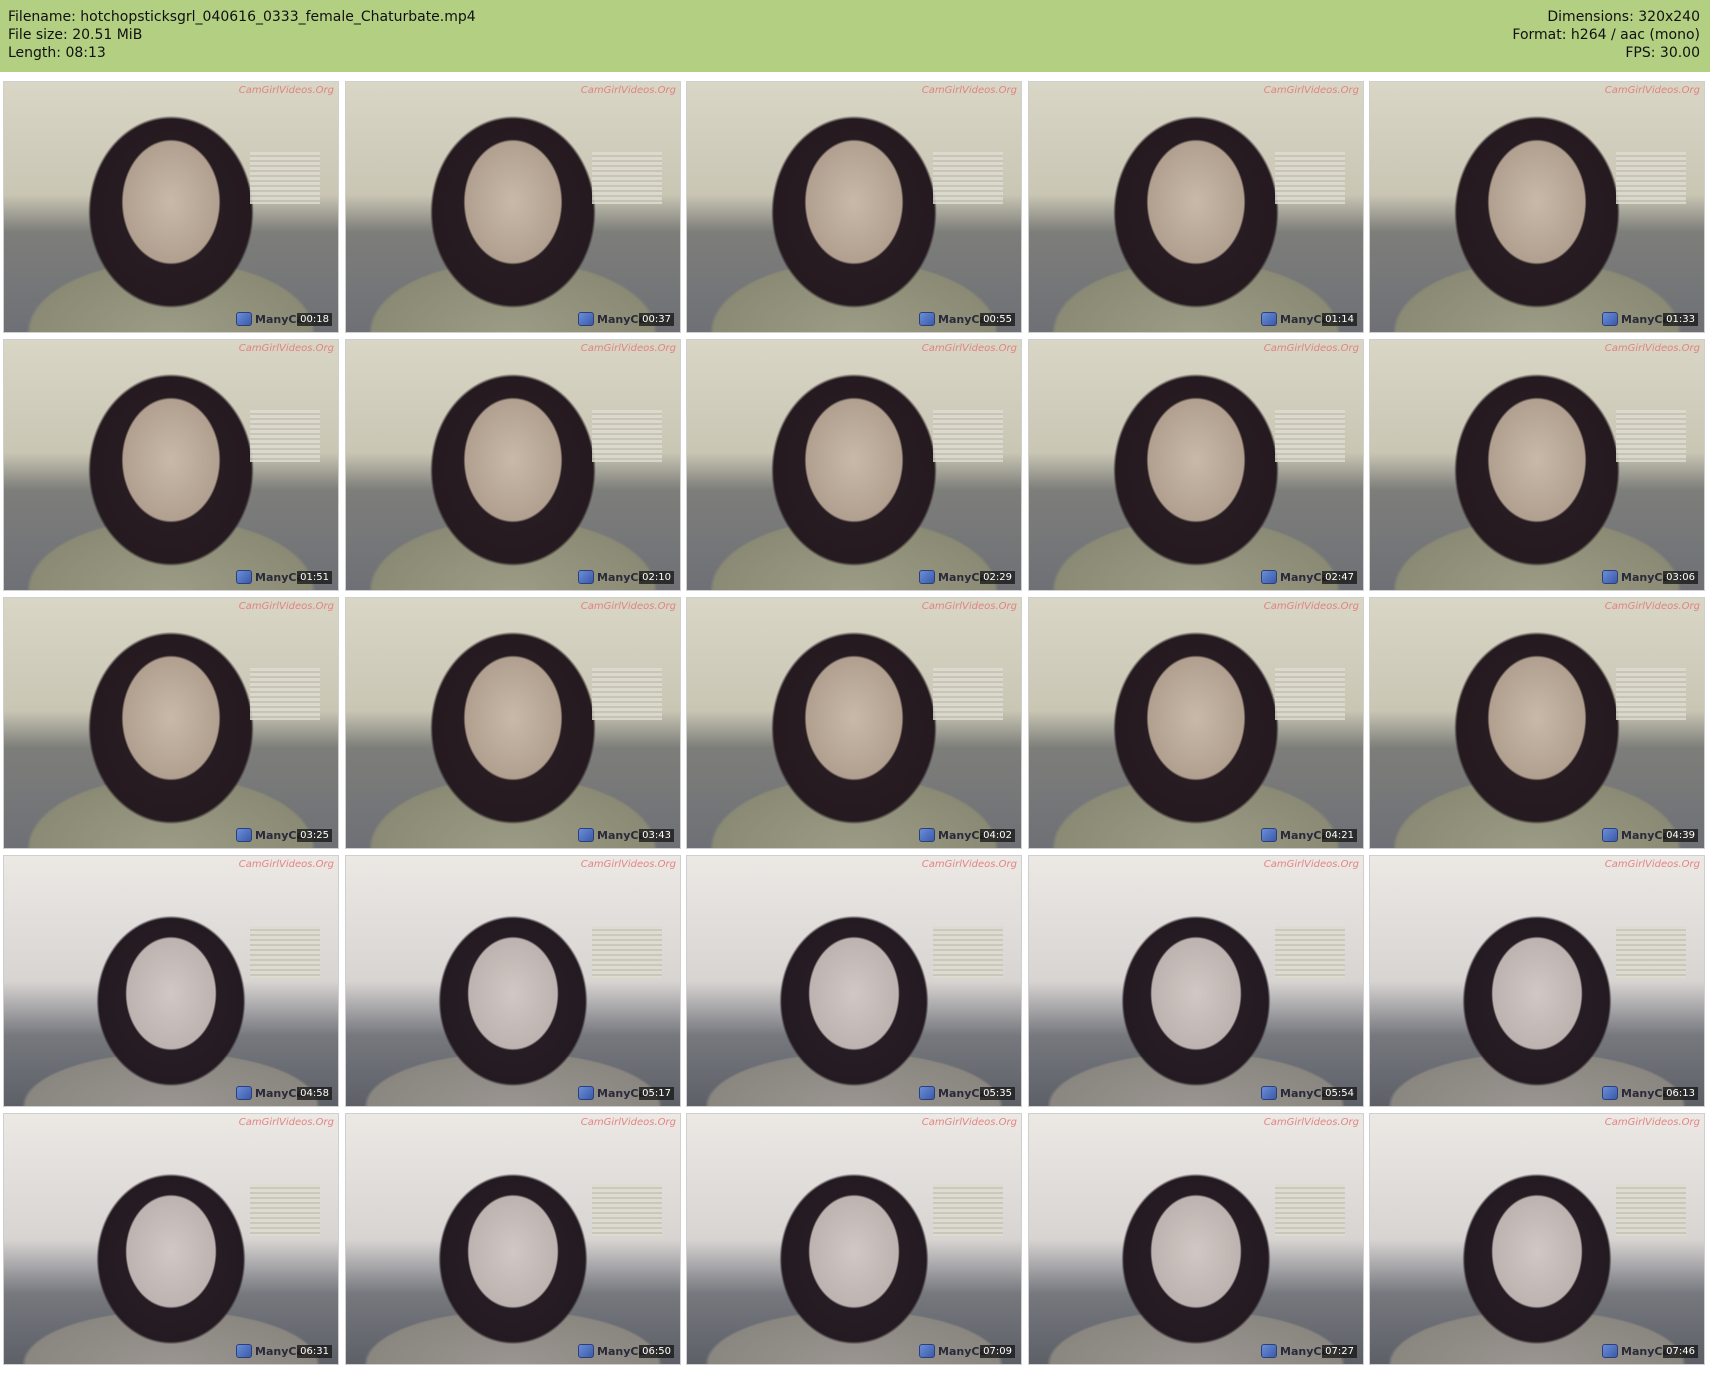  I want to click on dimensions-text: Dimensions: 320x240, so click(1623, 17).